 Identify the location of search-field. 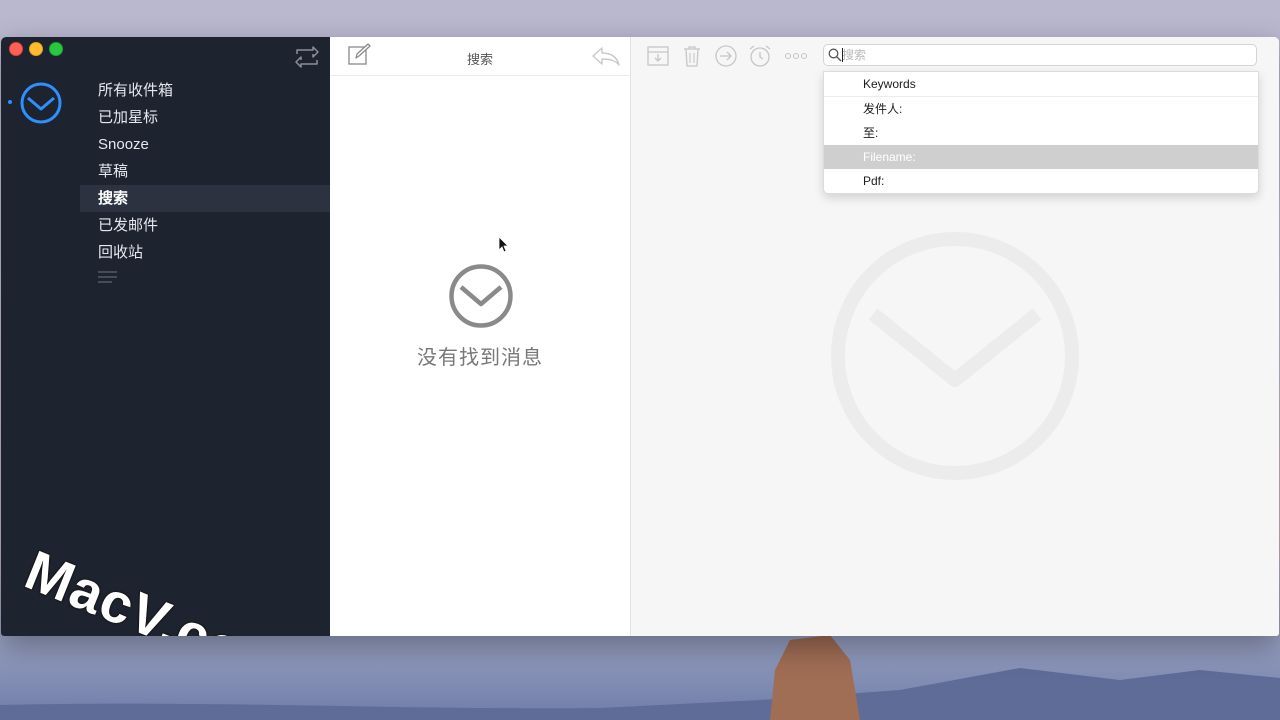
(1040, 55).